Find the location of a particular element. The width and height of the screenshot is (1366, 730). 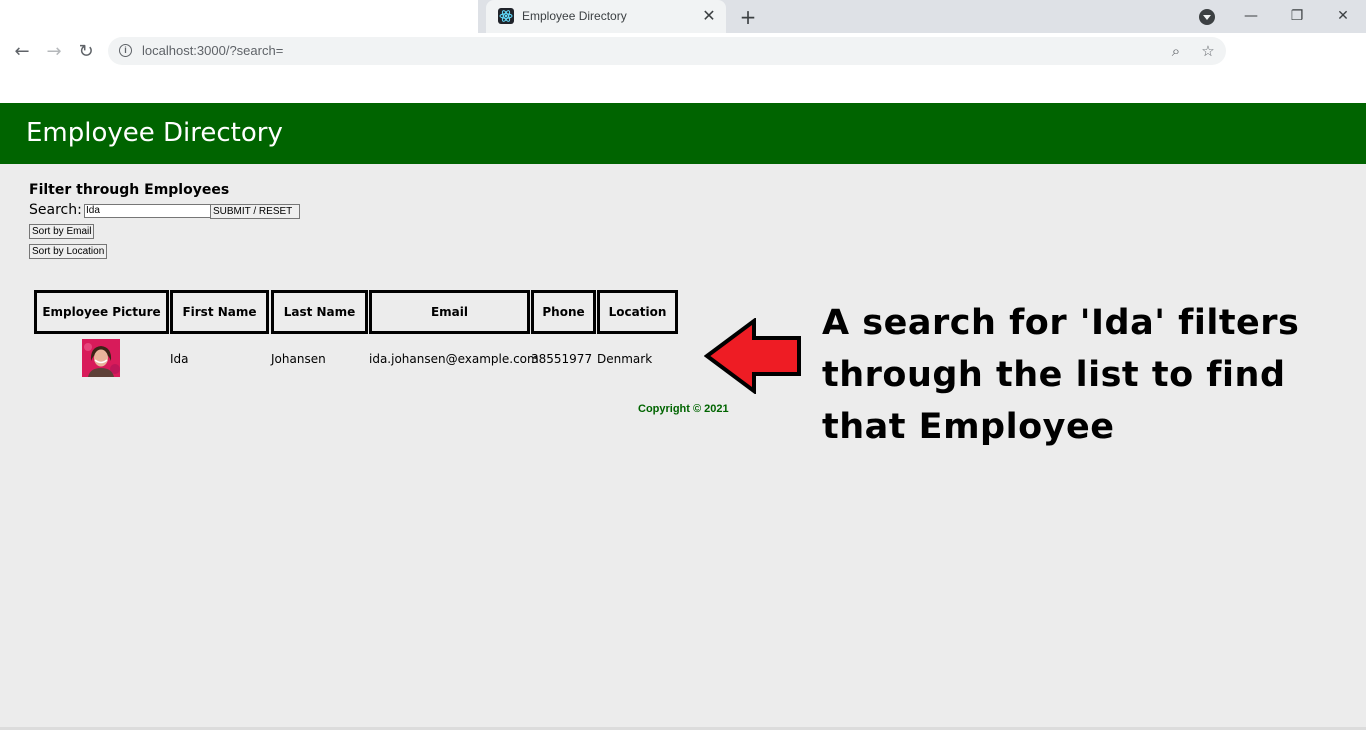

new-tab-icon: + is located at coordinates (748, 17).